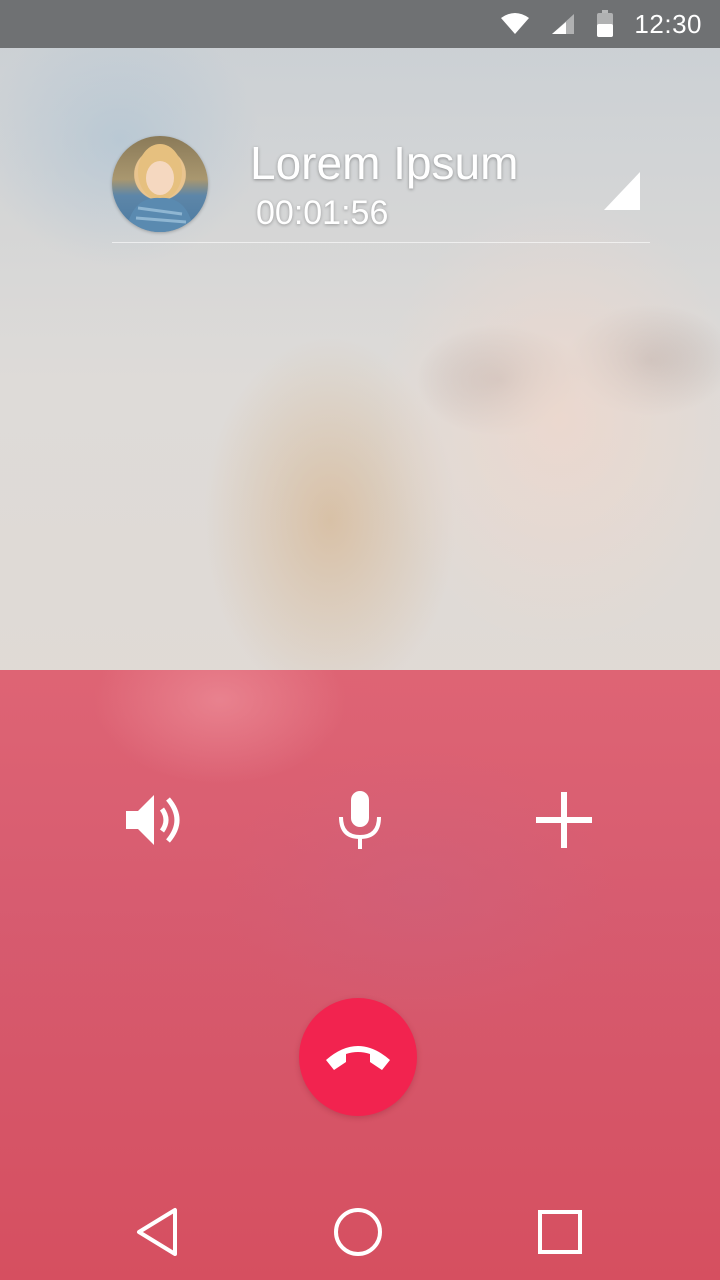 The height and width of the screenshot is (1280, 720). What do you see at coordinates (381, 242) in the screenshot?
I see `header-divider` at bounding box center [381, 242].